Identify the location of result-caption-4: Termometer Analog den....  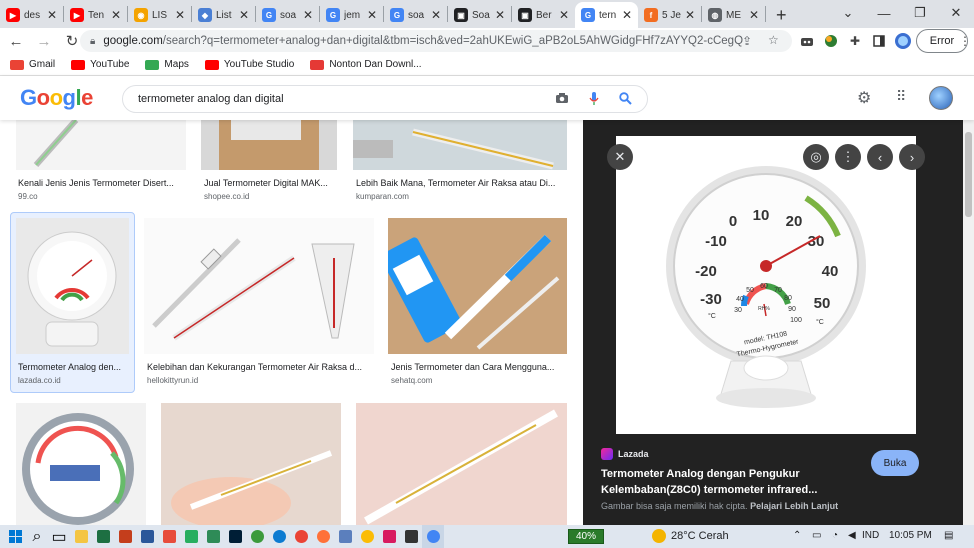
(73, 367).